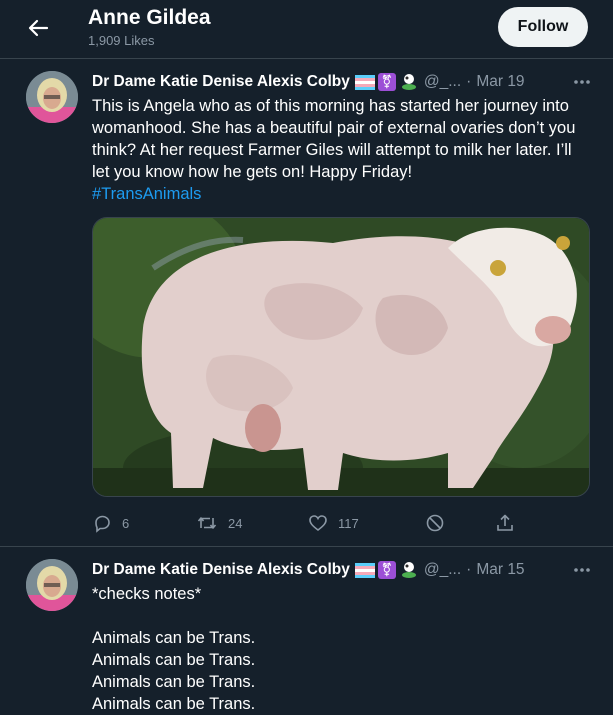  Describe the element at coordinates (543, 27) in the screenshot. I see `follow-button: Follow` at that location.